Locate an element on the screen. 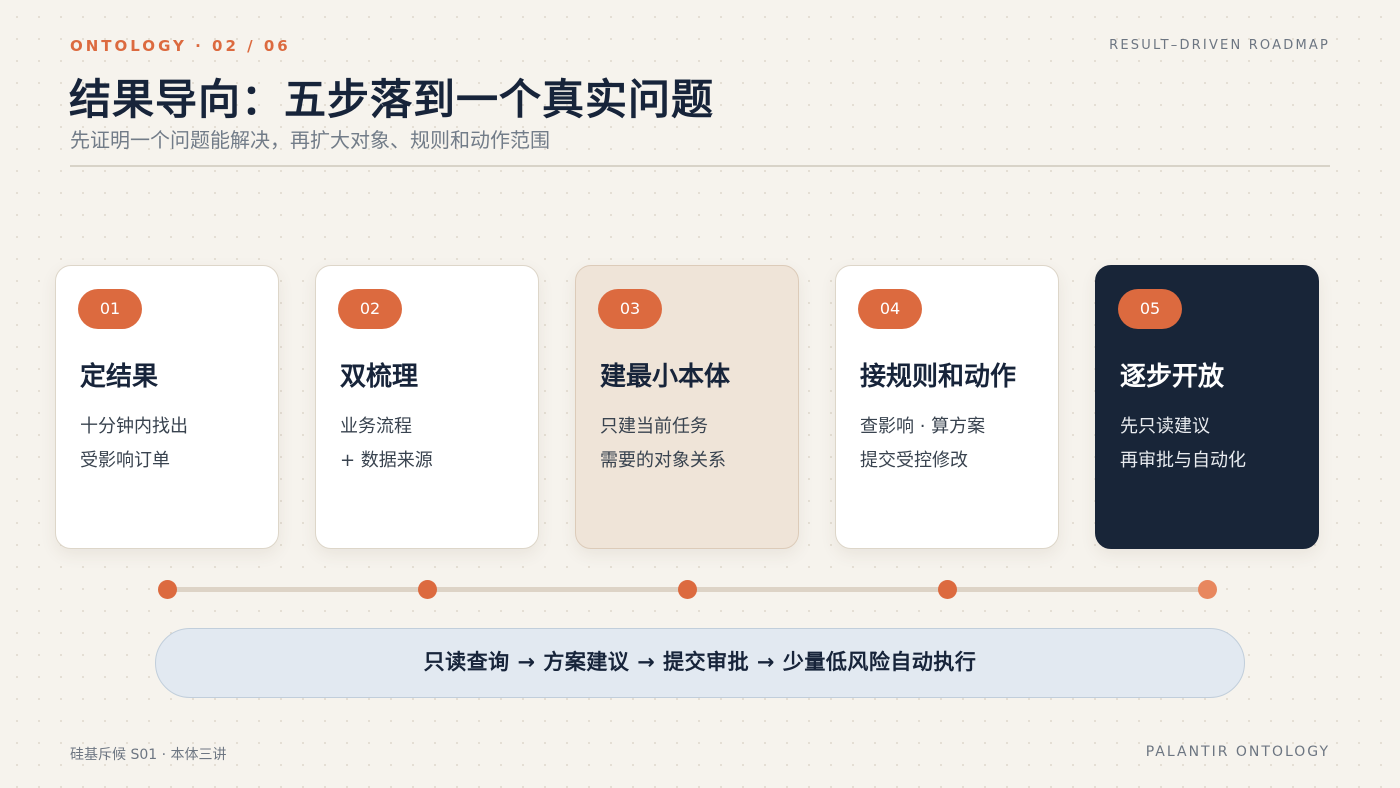 The width and height of the screenshot is (1400, 788). step-description-line: 十分钟内找出 is located at coordinates (134, 426).